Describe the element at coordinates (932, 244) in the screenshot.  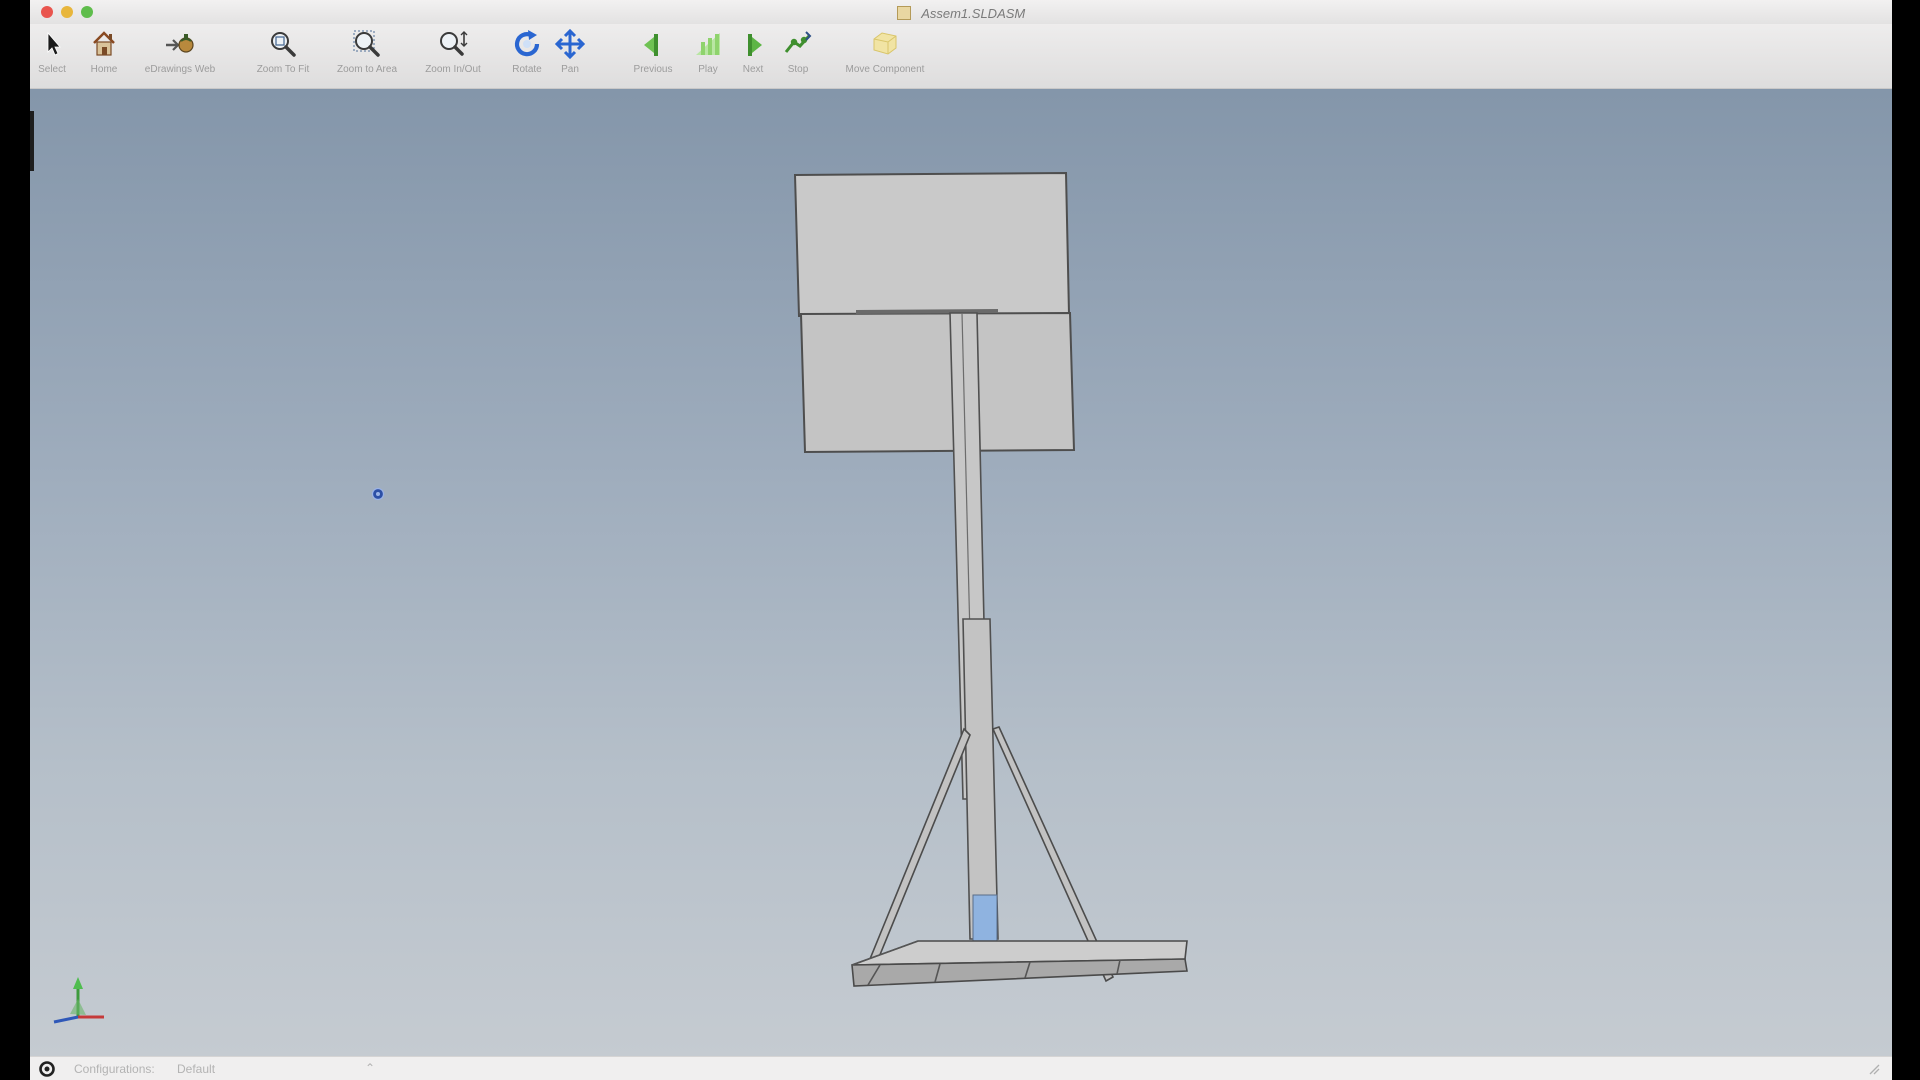
I see `backboard-upper-panel` at that location.